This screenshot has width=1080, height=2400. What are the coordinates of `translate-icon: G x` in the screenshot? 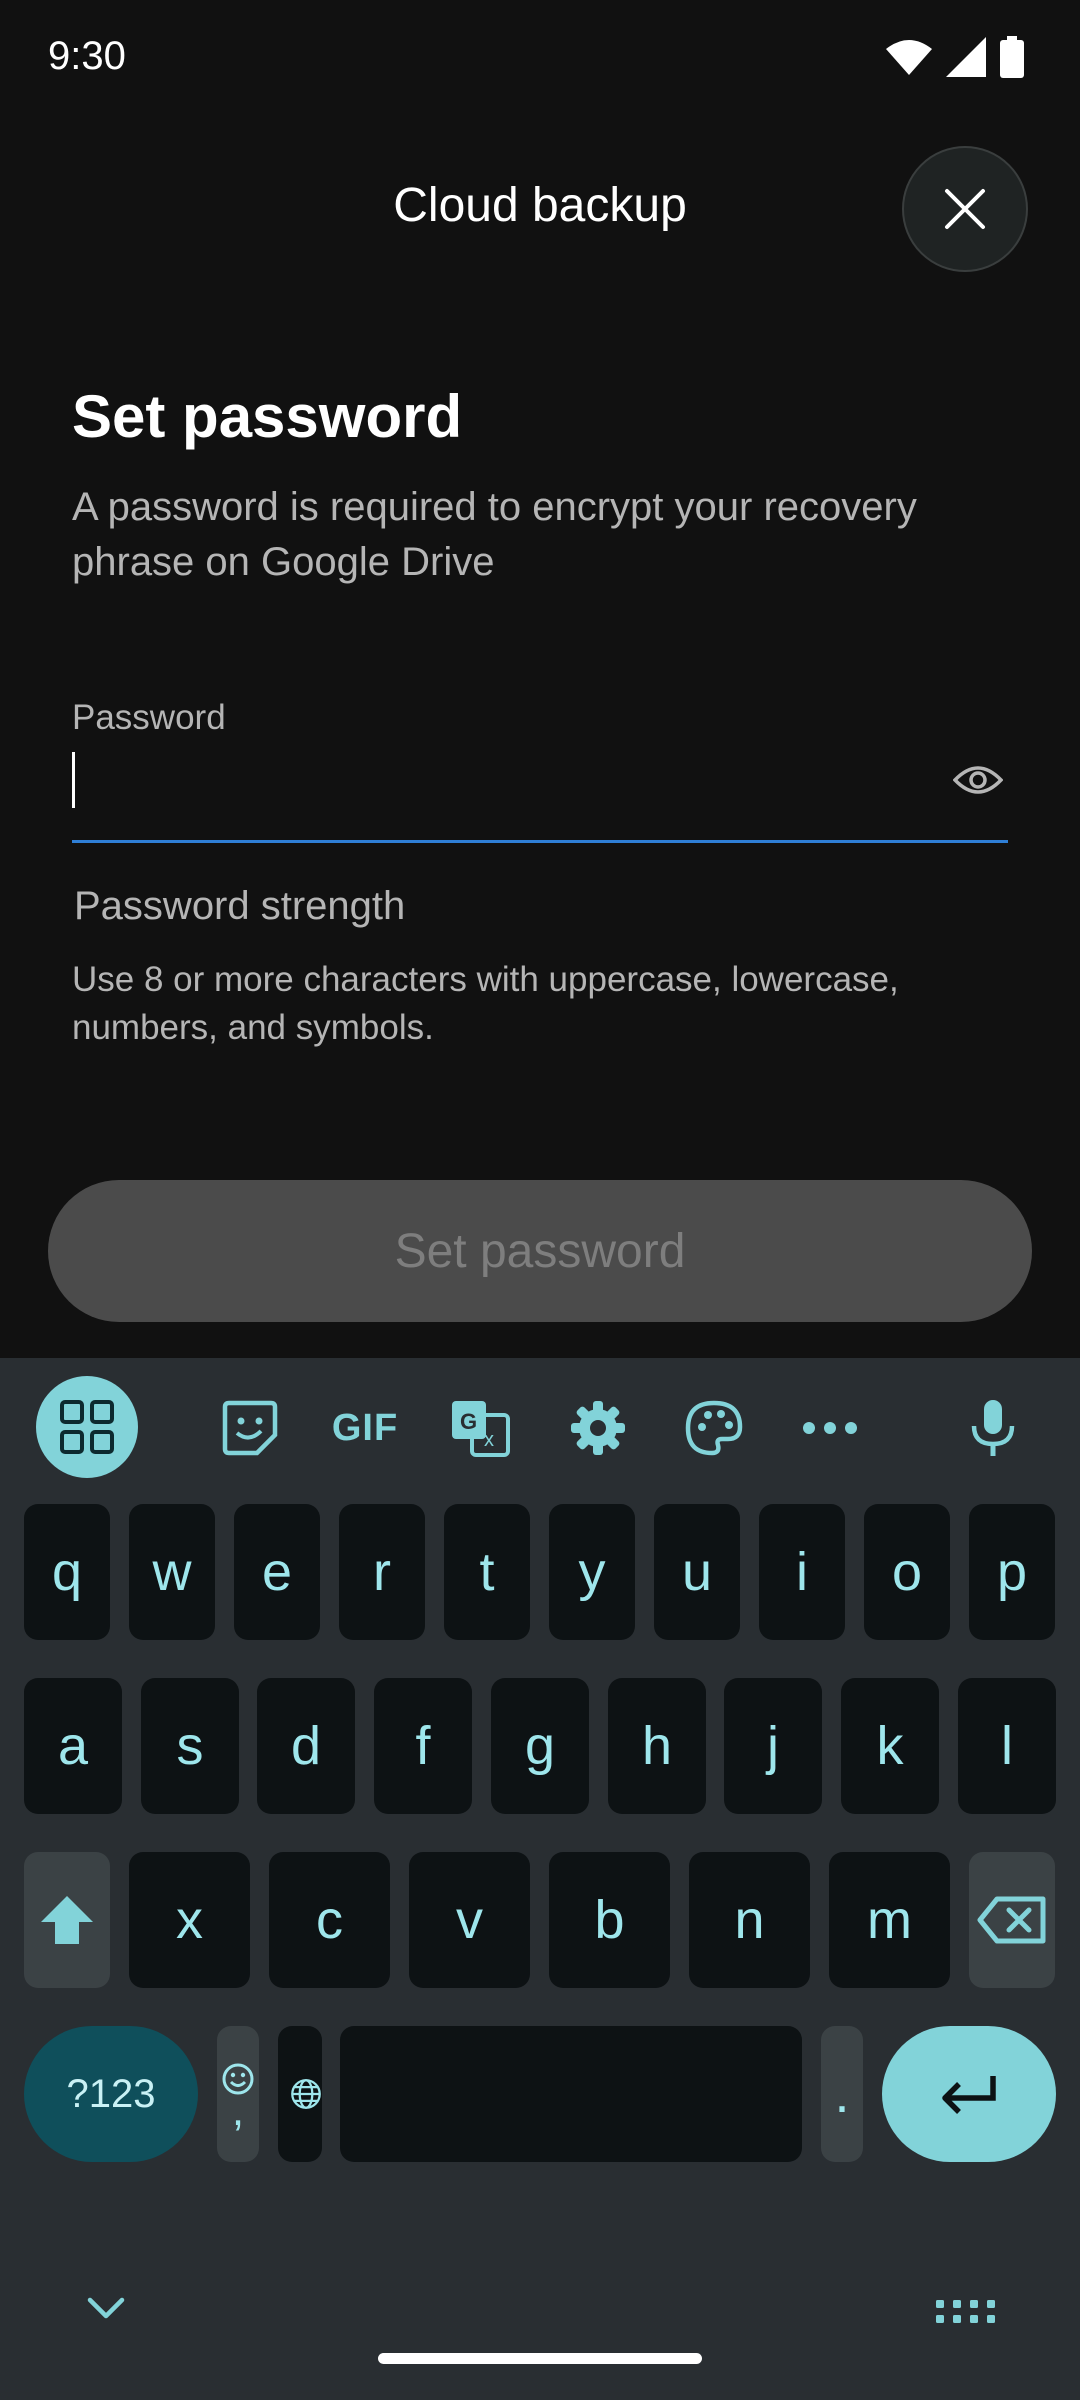 It's located at (481, 1429).